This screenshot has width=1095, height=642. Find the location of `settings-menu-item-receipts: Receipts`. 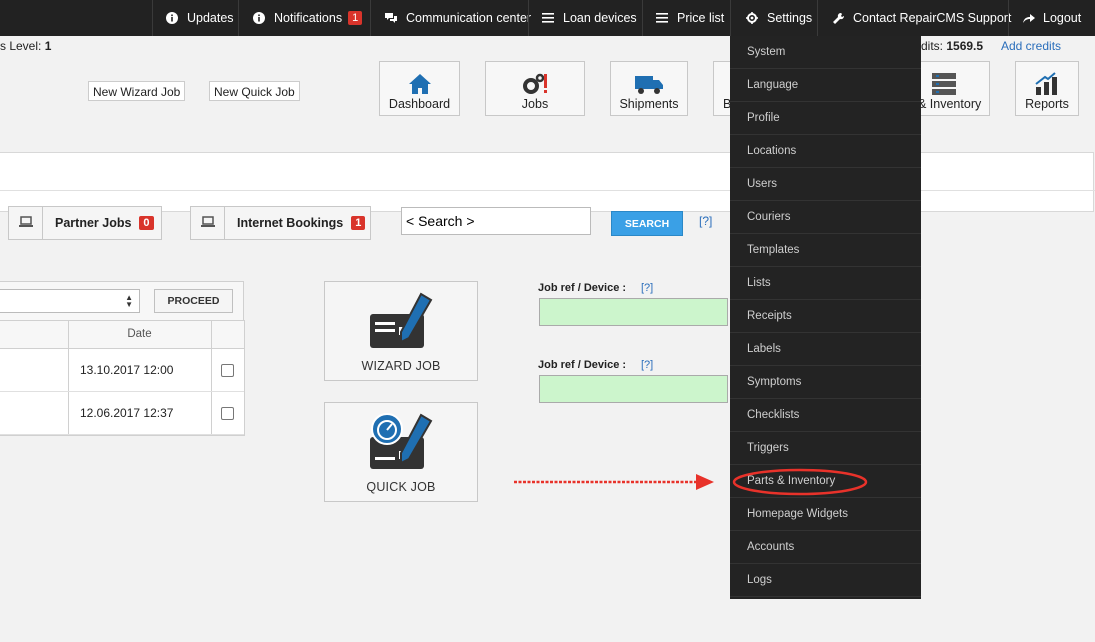

settings-menu-item-receipts: Receipts is located at coordinates (825, 316).